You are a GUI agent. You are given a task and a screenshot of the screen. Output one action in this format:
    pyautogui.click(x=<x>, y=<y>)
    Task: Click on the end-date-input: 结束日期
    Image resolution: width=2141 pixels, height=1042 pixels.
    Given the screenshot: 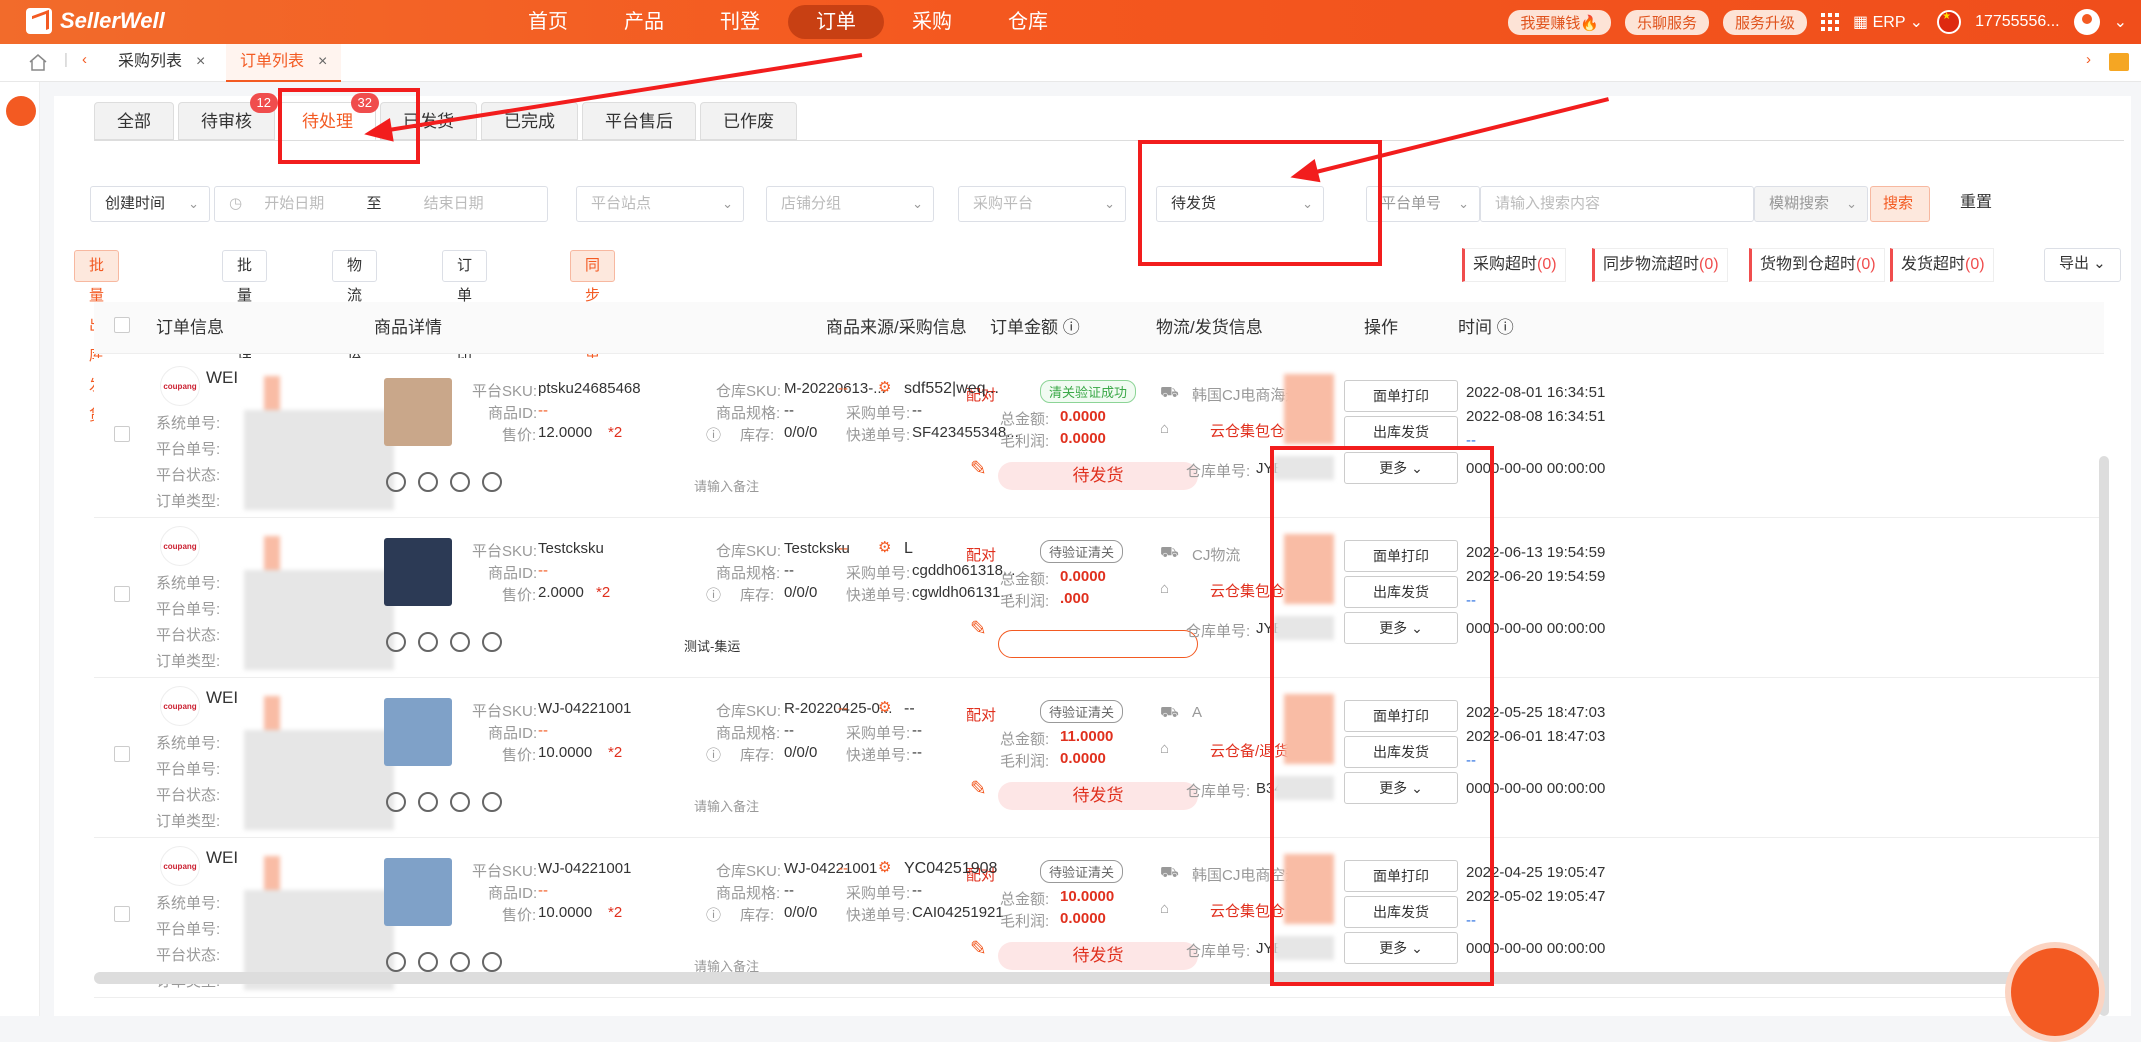 What is the action you would take?
    pyautogui.click(x=454, y=203)
    